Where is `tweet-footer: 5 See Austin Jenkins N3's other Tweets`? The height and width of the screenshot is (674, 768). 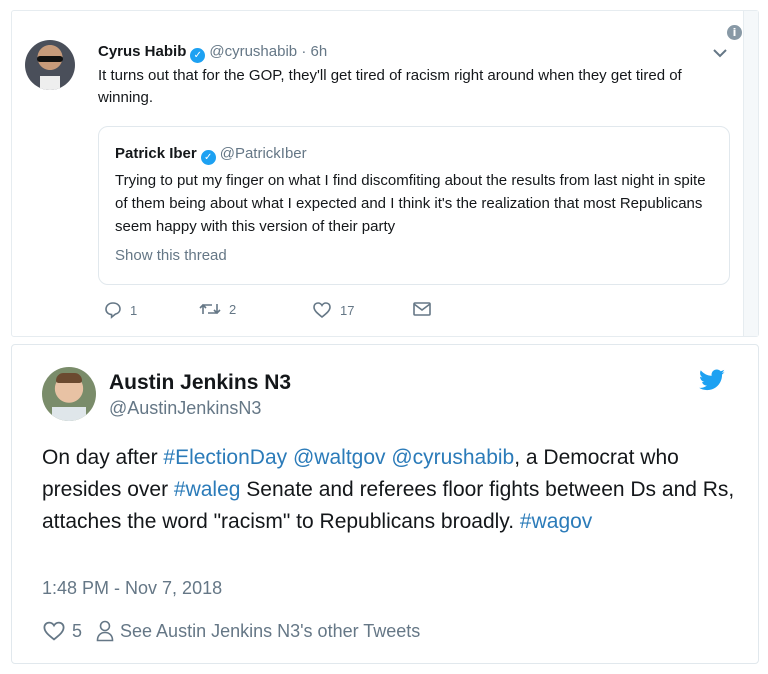 tweet-footer: 5 See Austin Jenkins N3's other Tweets is located at coordinates (231, 631).